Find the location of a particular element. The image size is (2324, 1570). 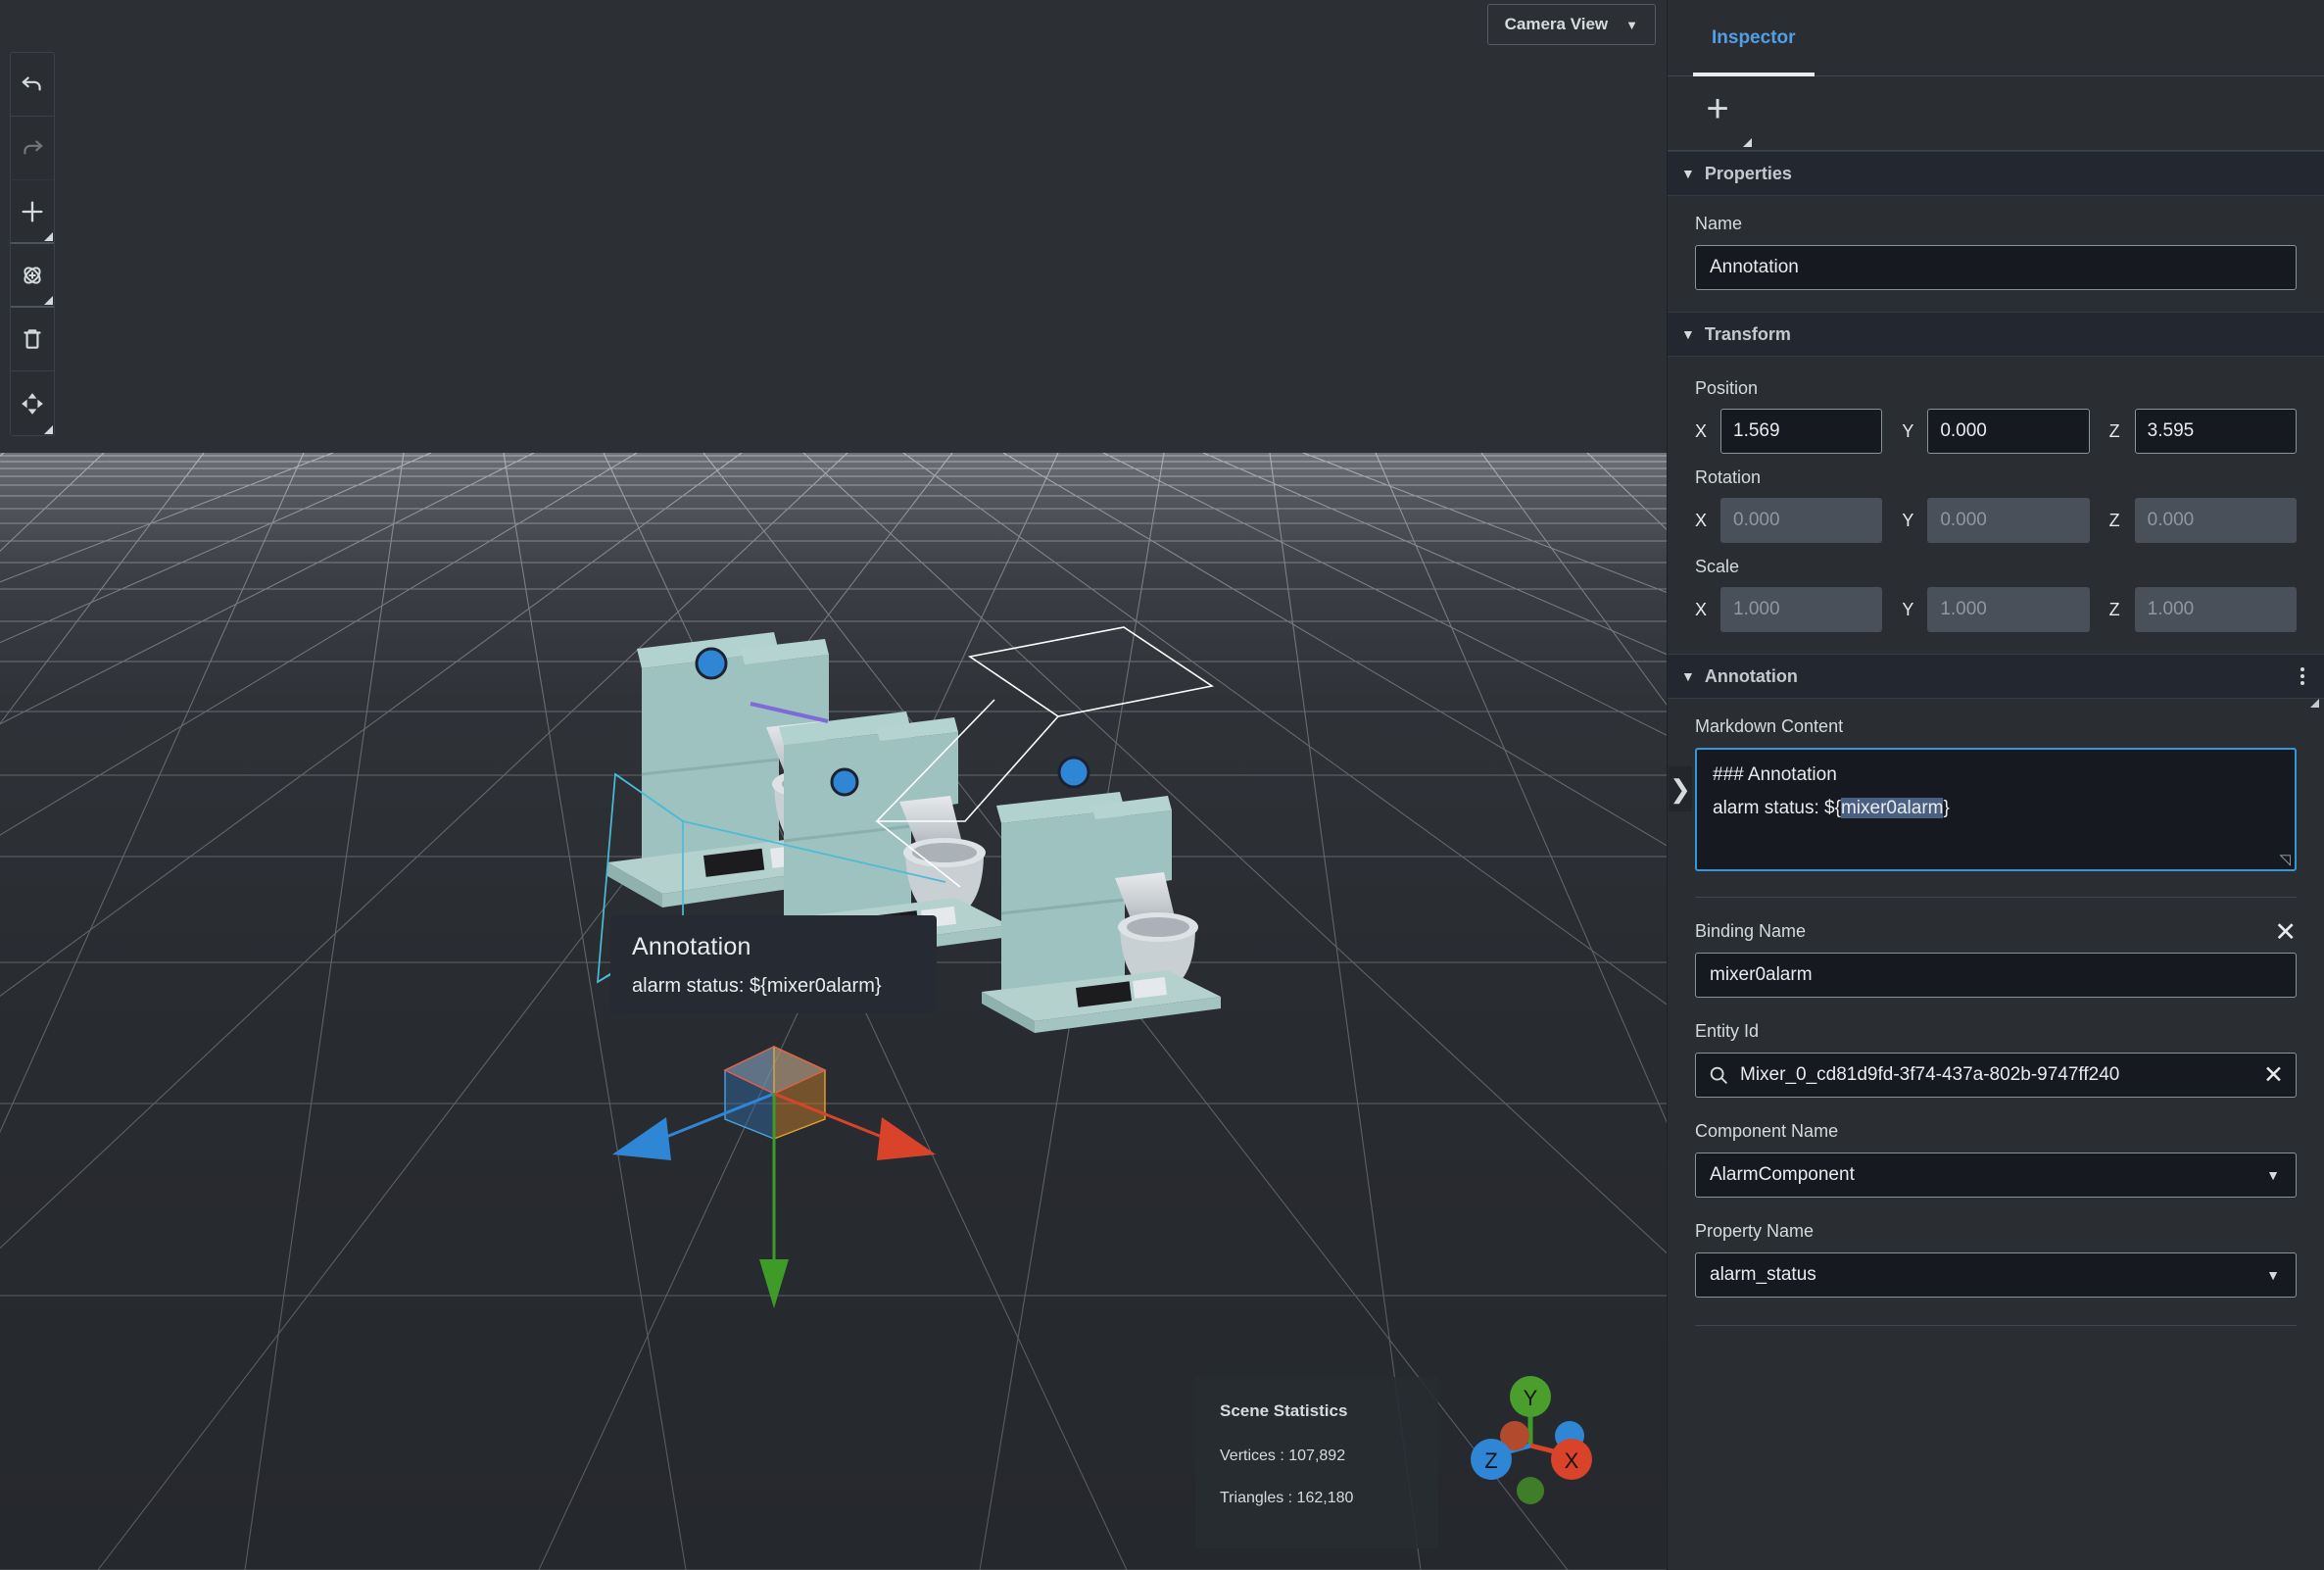

annotation-divider is located at coordinates (1996, 897).